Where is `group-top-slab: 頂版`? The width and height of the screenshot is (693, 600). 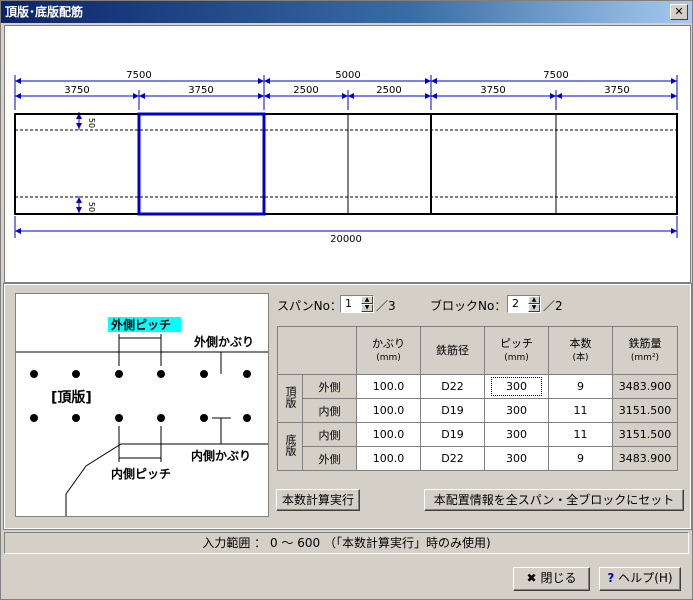
group-top-slab: 頂版 is located at coordinates (290, 398).